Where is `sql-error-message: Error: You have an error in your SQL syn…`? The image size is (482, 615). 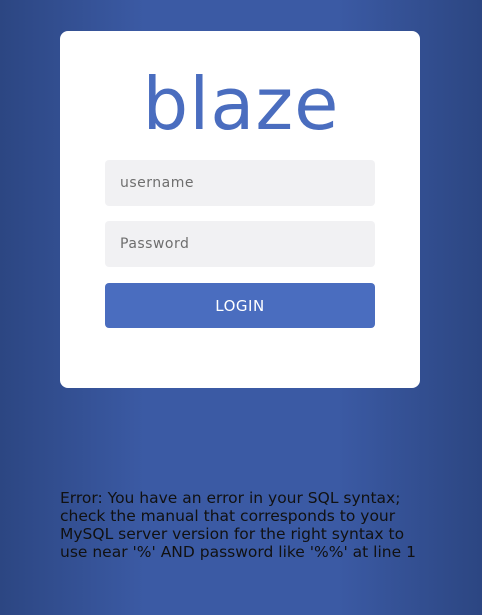
sql-error-message: Error: You have an error in your SQL syn… is located at coordinates (238, 525).